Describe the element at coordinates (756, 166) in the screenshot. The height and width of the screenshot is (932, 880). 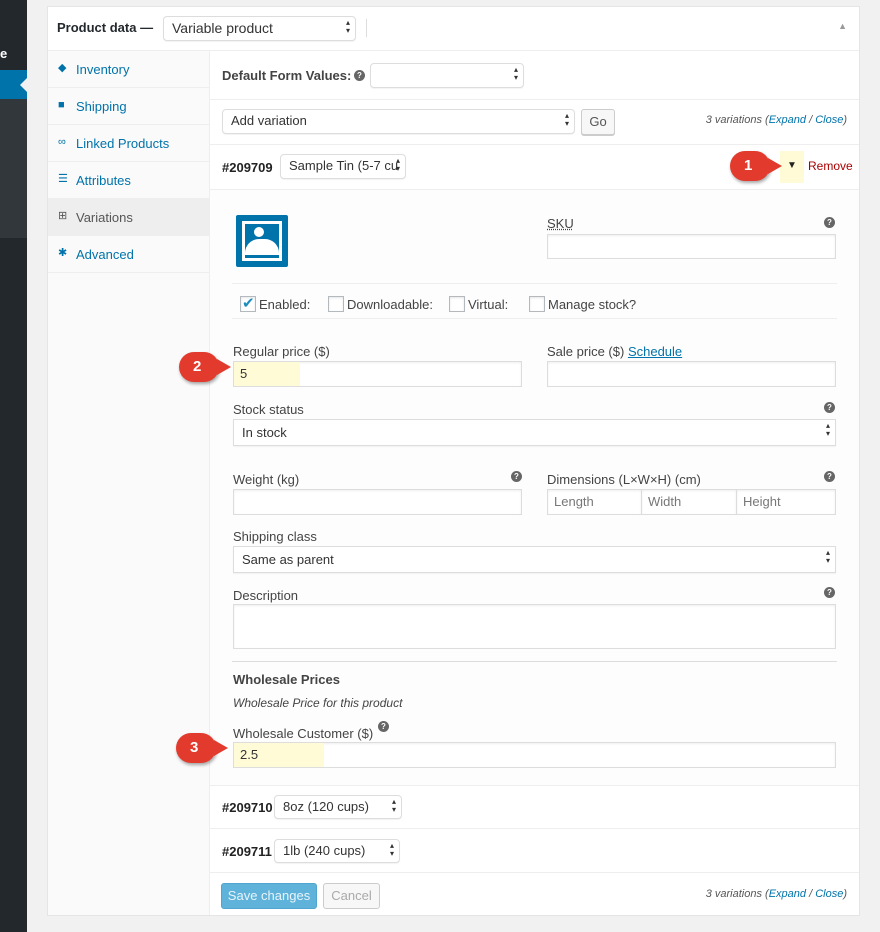
I see `callout-badge: 1` at that location.